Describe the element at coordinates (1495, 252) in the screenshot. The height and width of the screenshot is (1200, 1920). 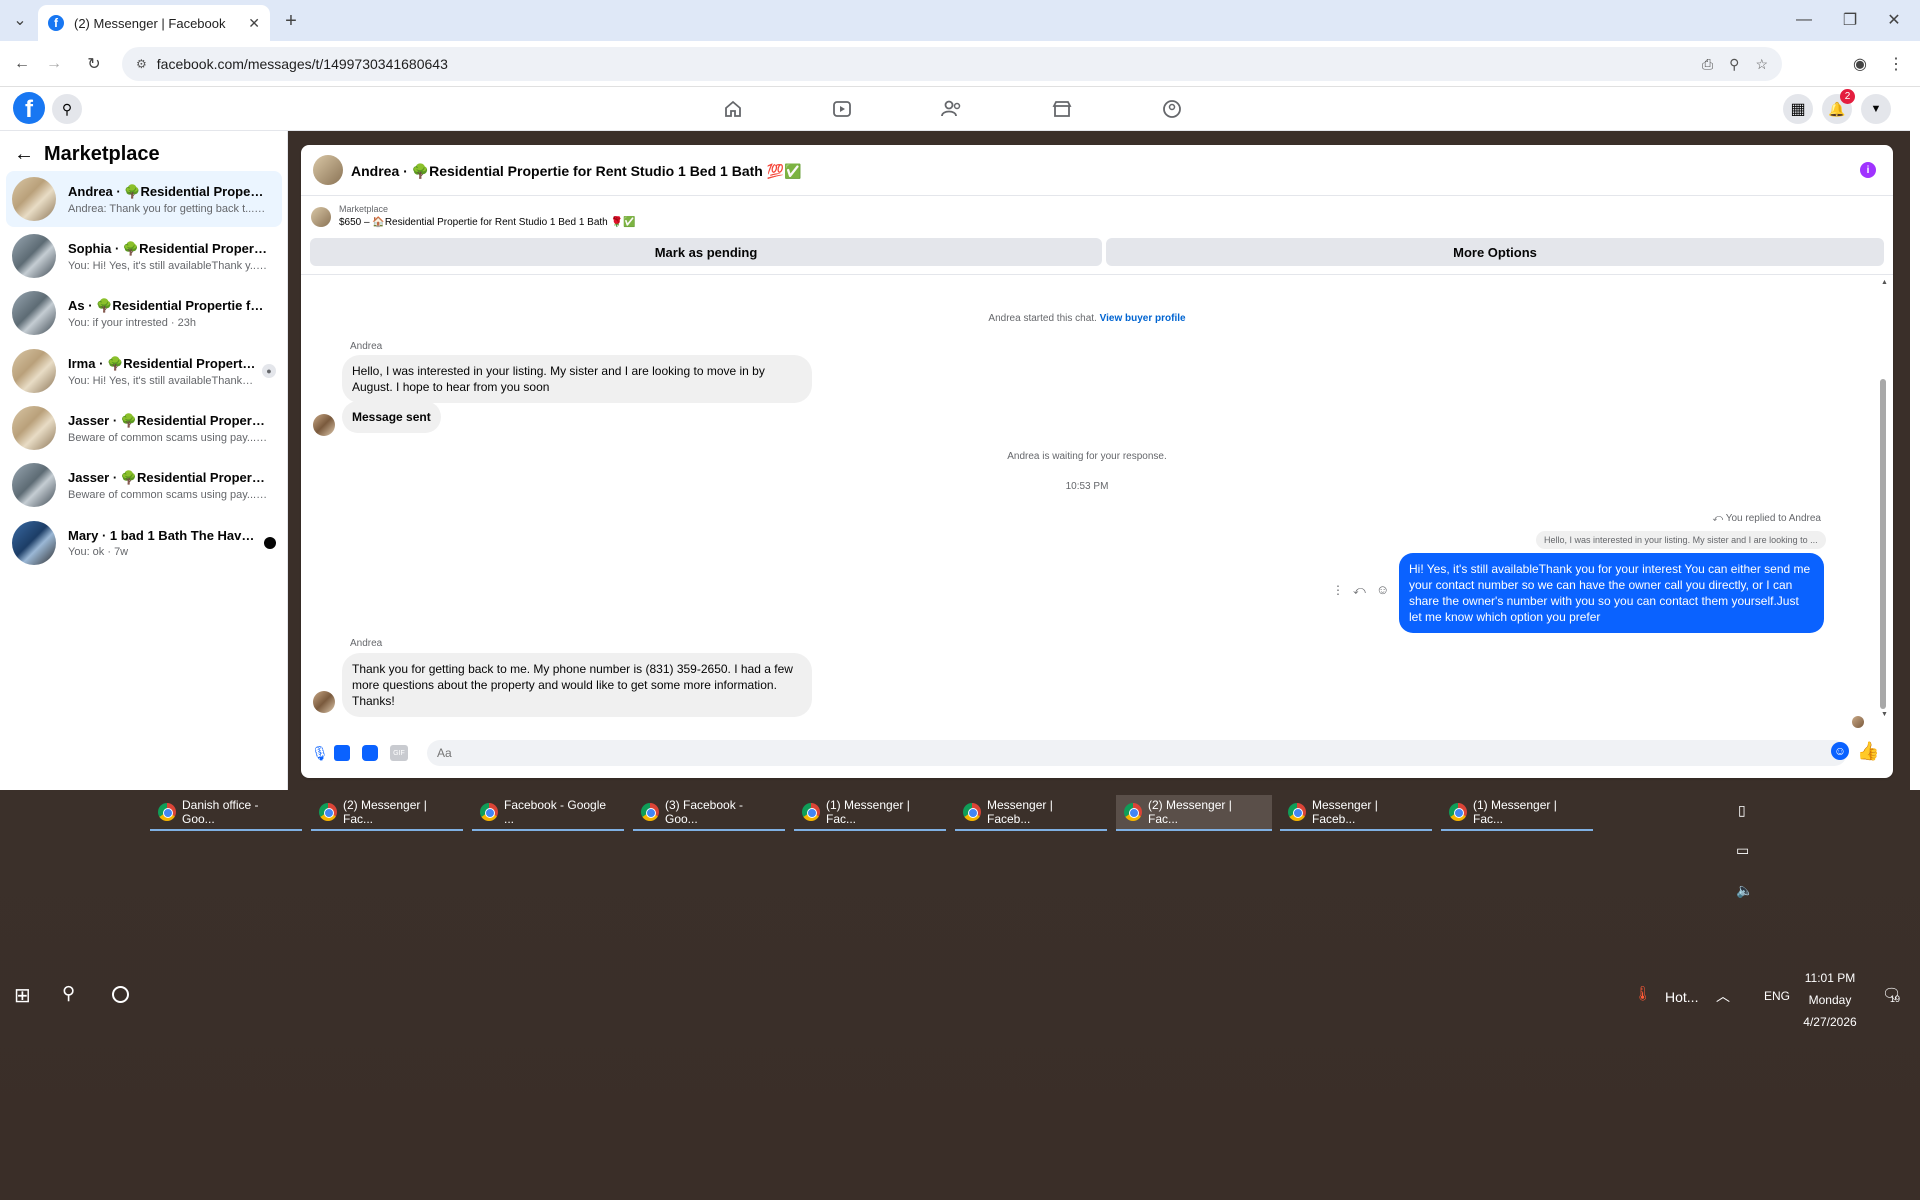
I see `more-options-button: More Options` at that location.